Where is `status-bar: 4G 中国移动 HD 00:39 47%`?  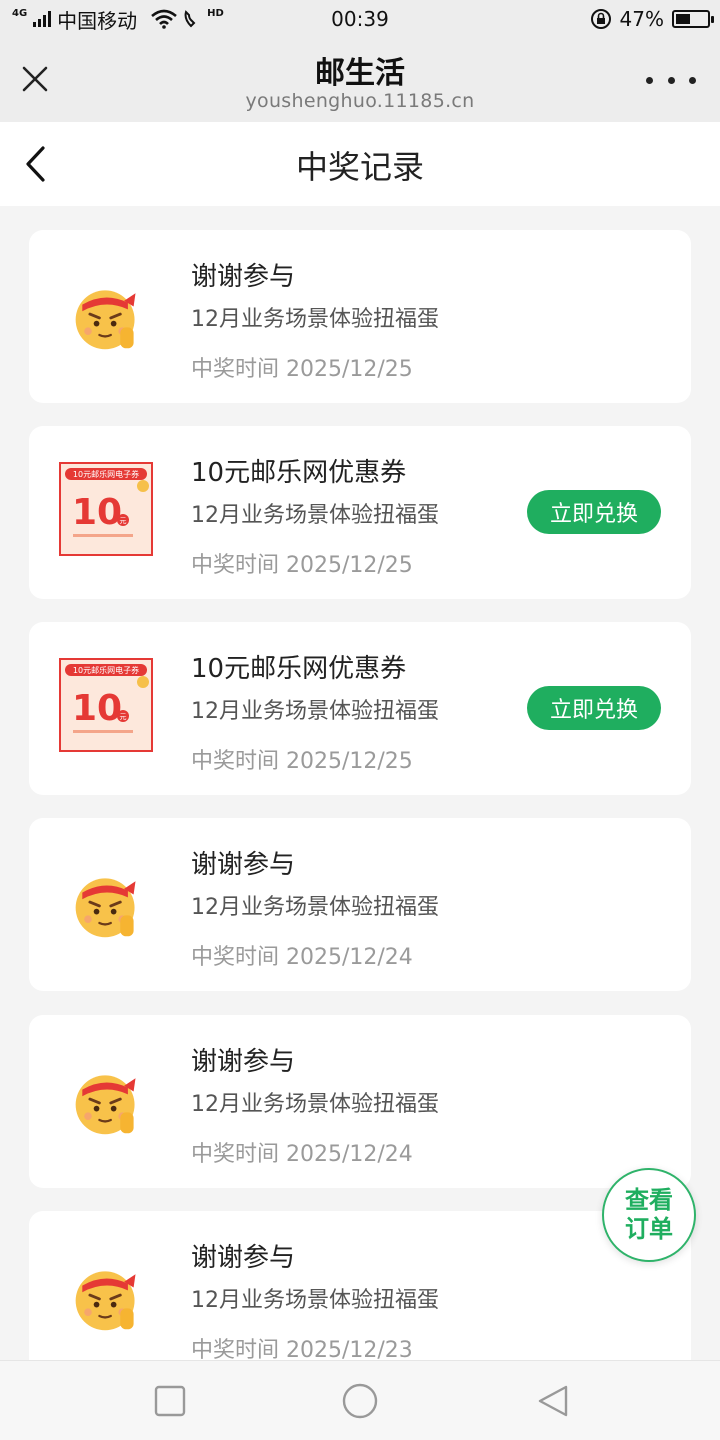 status-bar: 4G 中国移动 HD 00:39 47% is located at coordinates (360, 19).